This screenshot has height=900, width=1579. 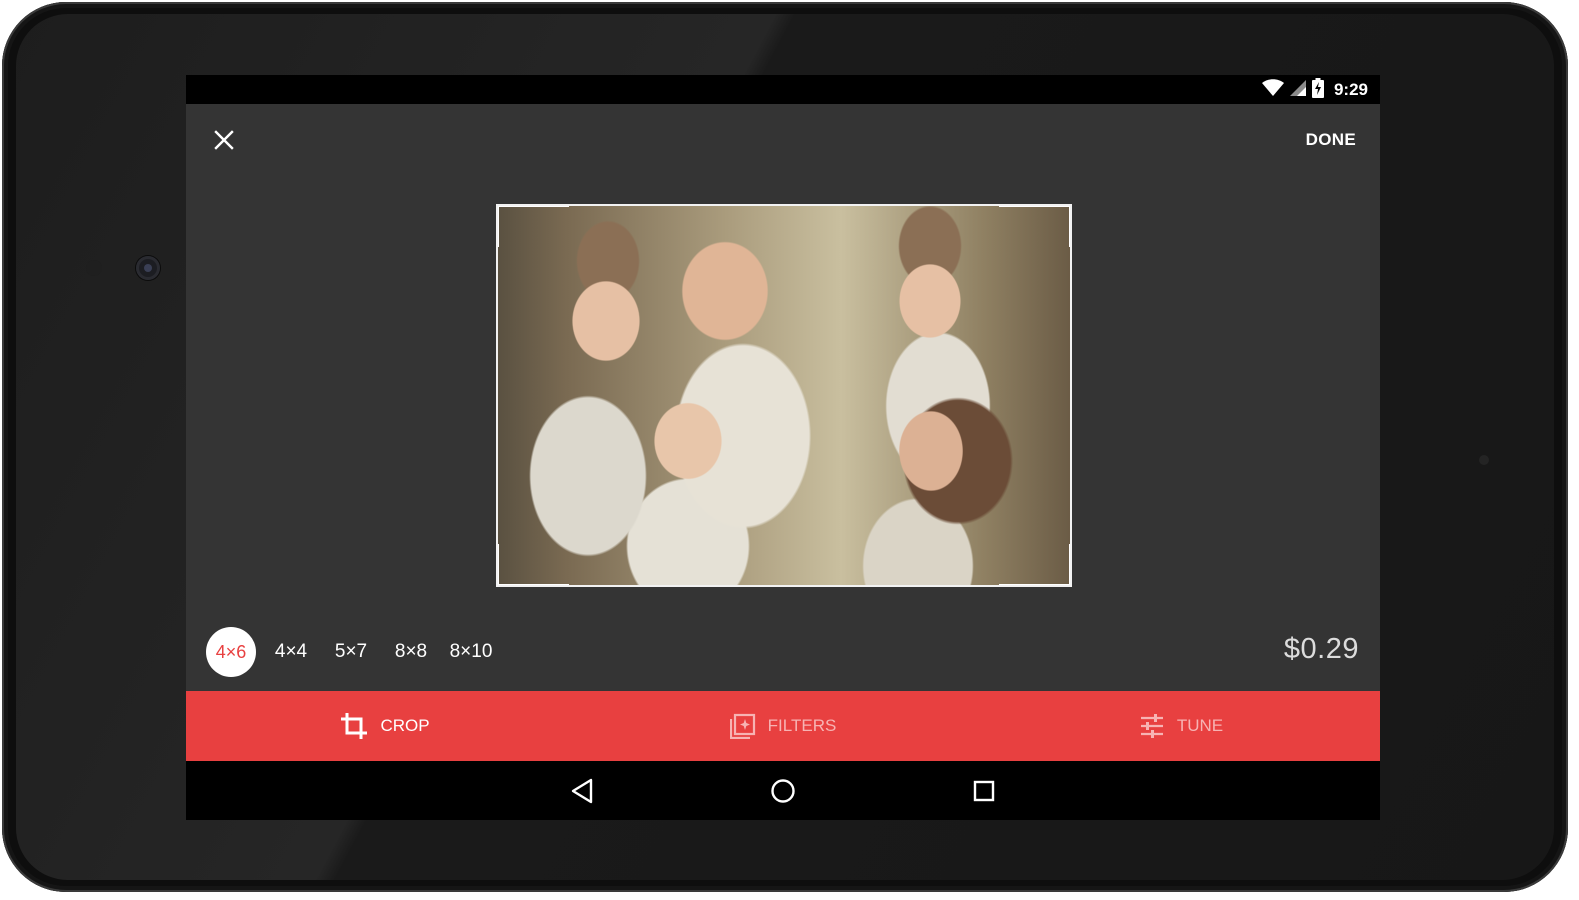 I want to click on crop-handle-bottom-right, so click(x=1034, y=564).